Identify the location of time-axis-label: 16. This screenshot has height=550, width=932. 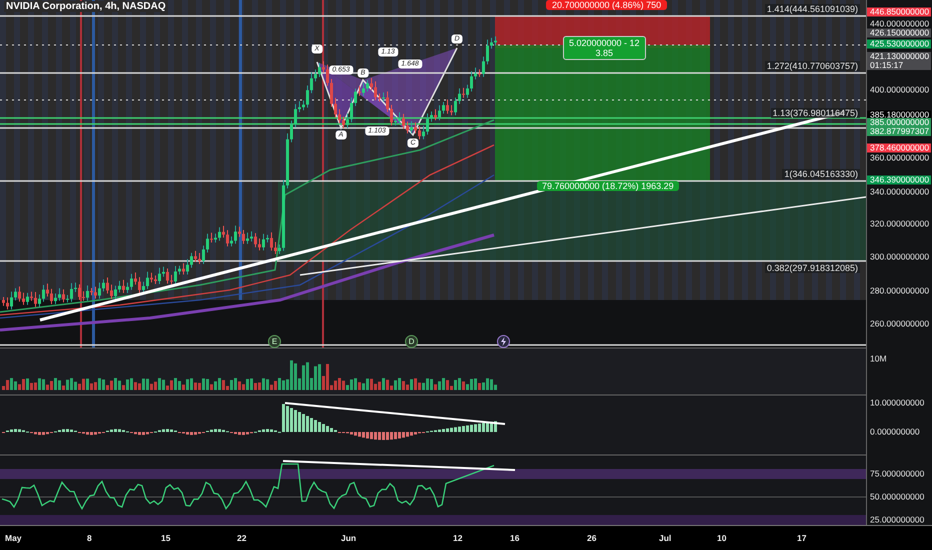
(515, 538).